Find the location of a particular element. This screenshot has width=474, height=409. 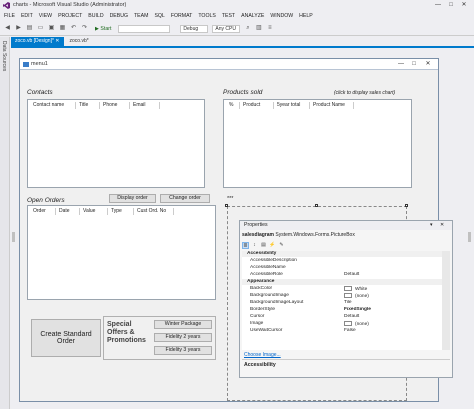

properties-title-bar: Properties ▾ ✕ is located at coordinates (346, 225).